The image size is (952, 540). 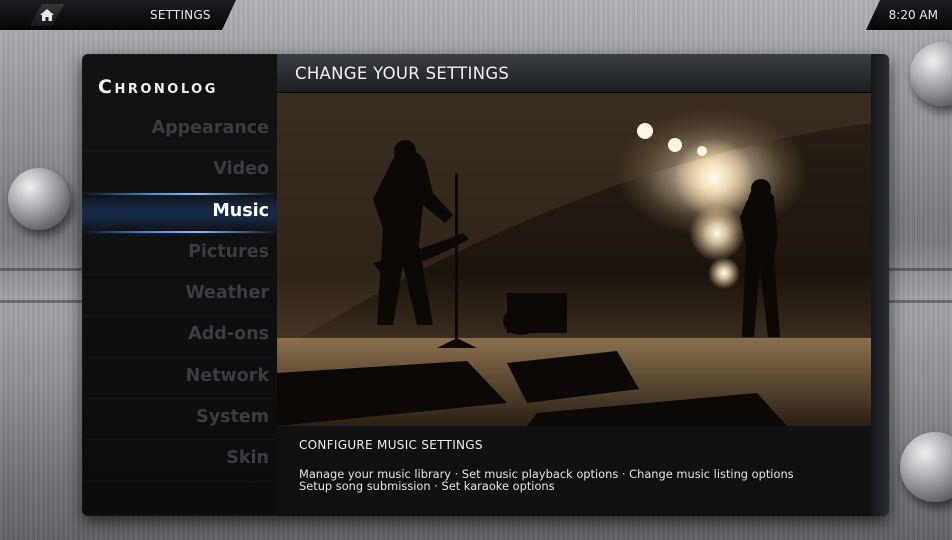 What do you see at coordinates (240, 210) in the screenshot?
I see `menu-item-label: Music` at bounding box center [240, 210].